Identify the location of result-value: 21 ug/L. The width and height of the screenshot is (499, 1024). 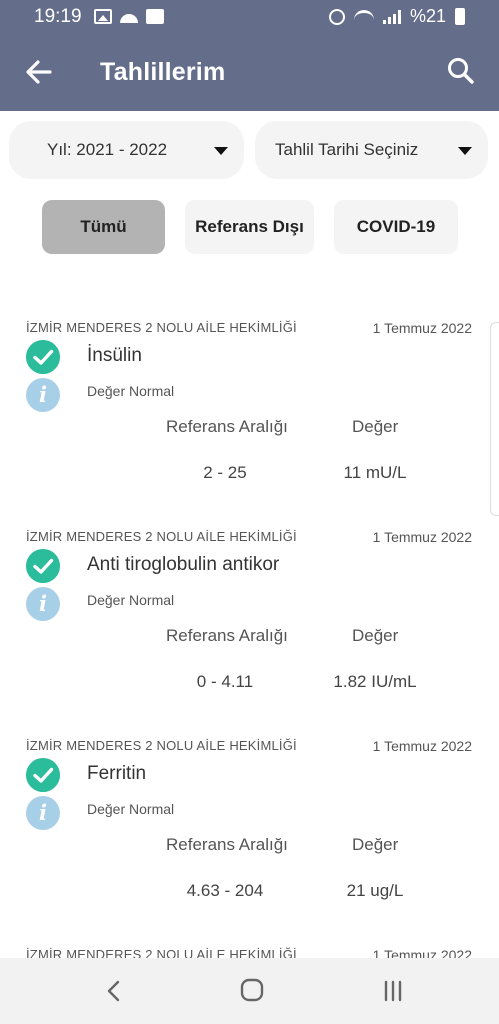
(375, 890).